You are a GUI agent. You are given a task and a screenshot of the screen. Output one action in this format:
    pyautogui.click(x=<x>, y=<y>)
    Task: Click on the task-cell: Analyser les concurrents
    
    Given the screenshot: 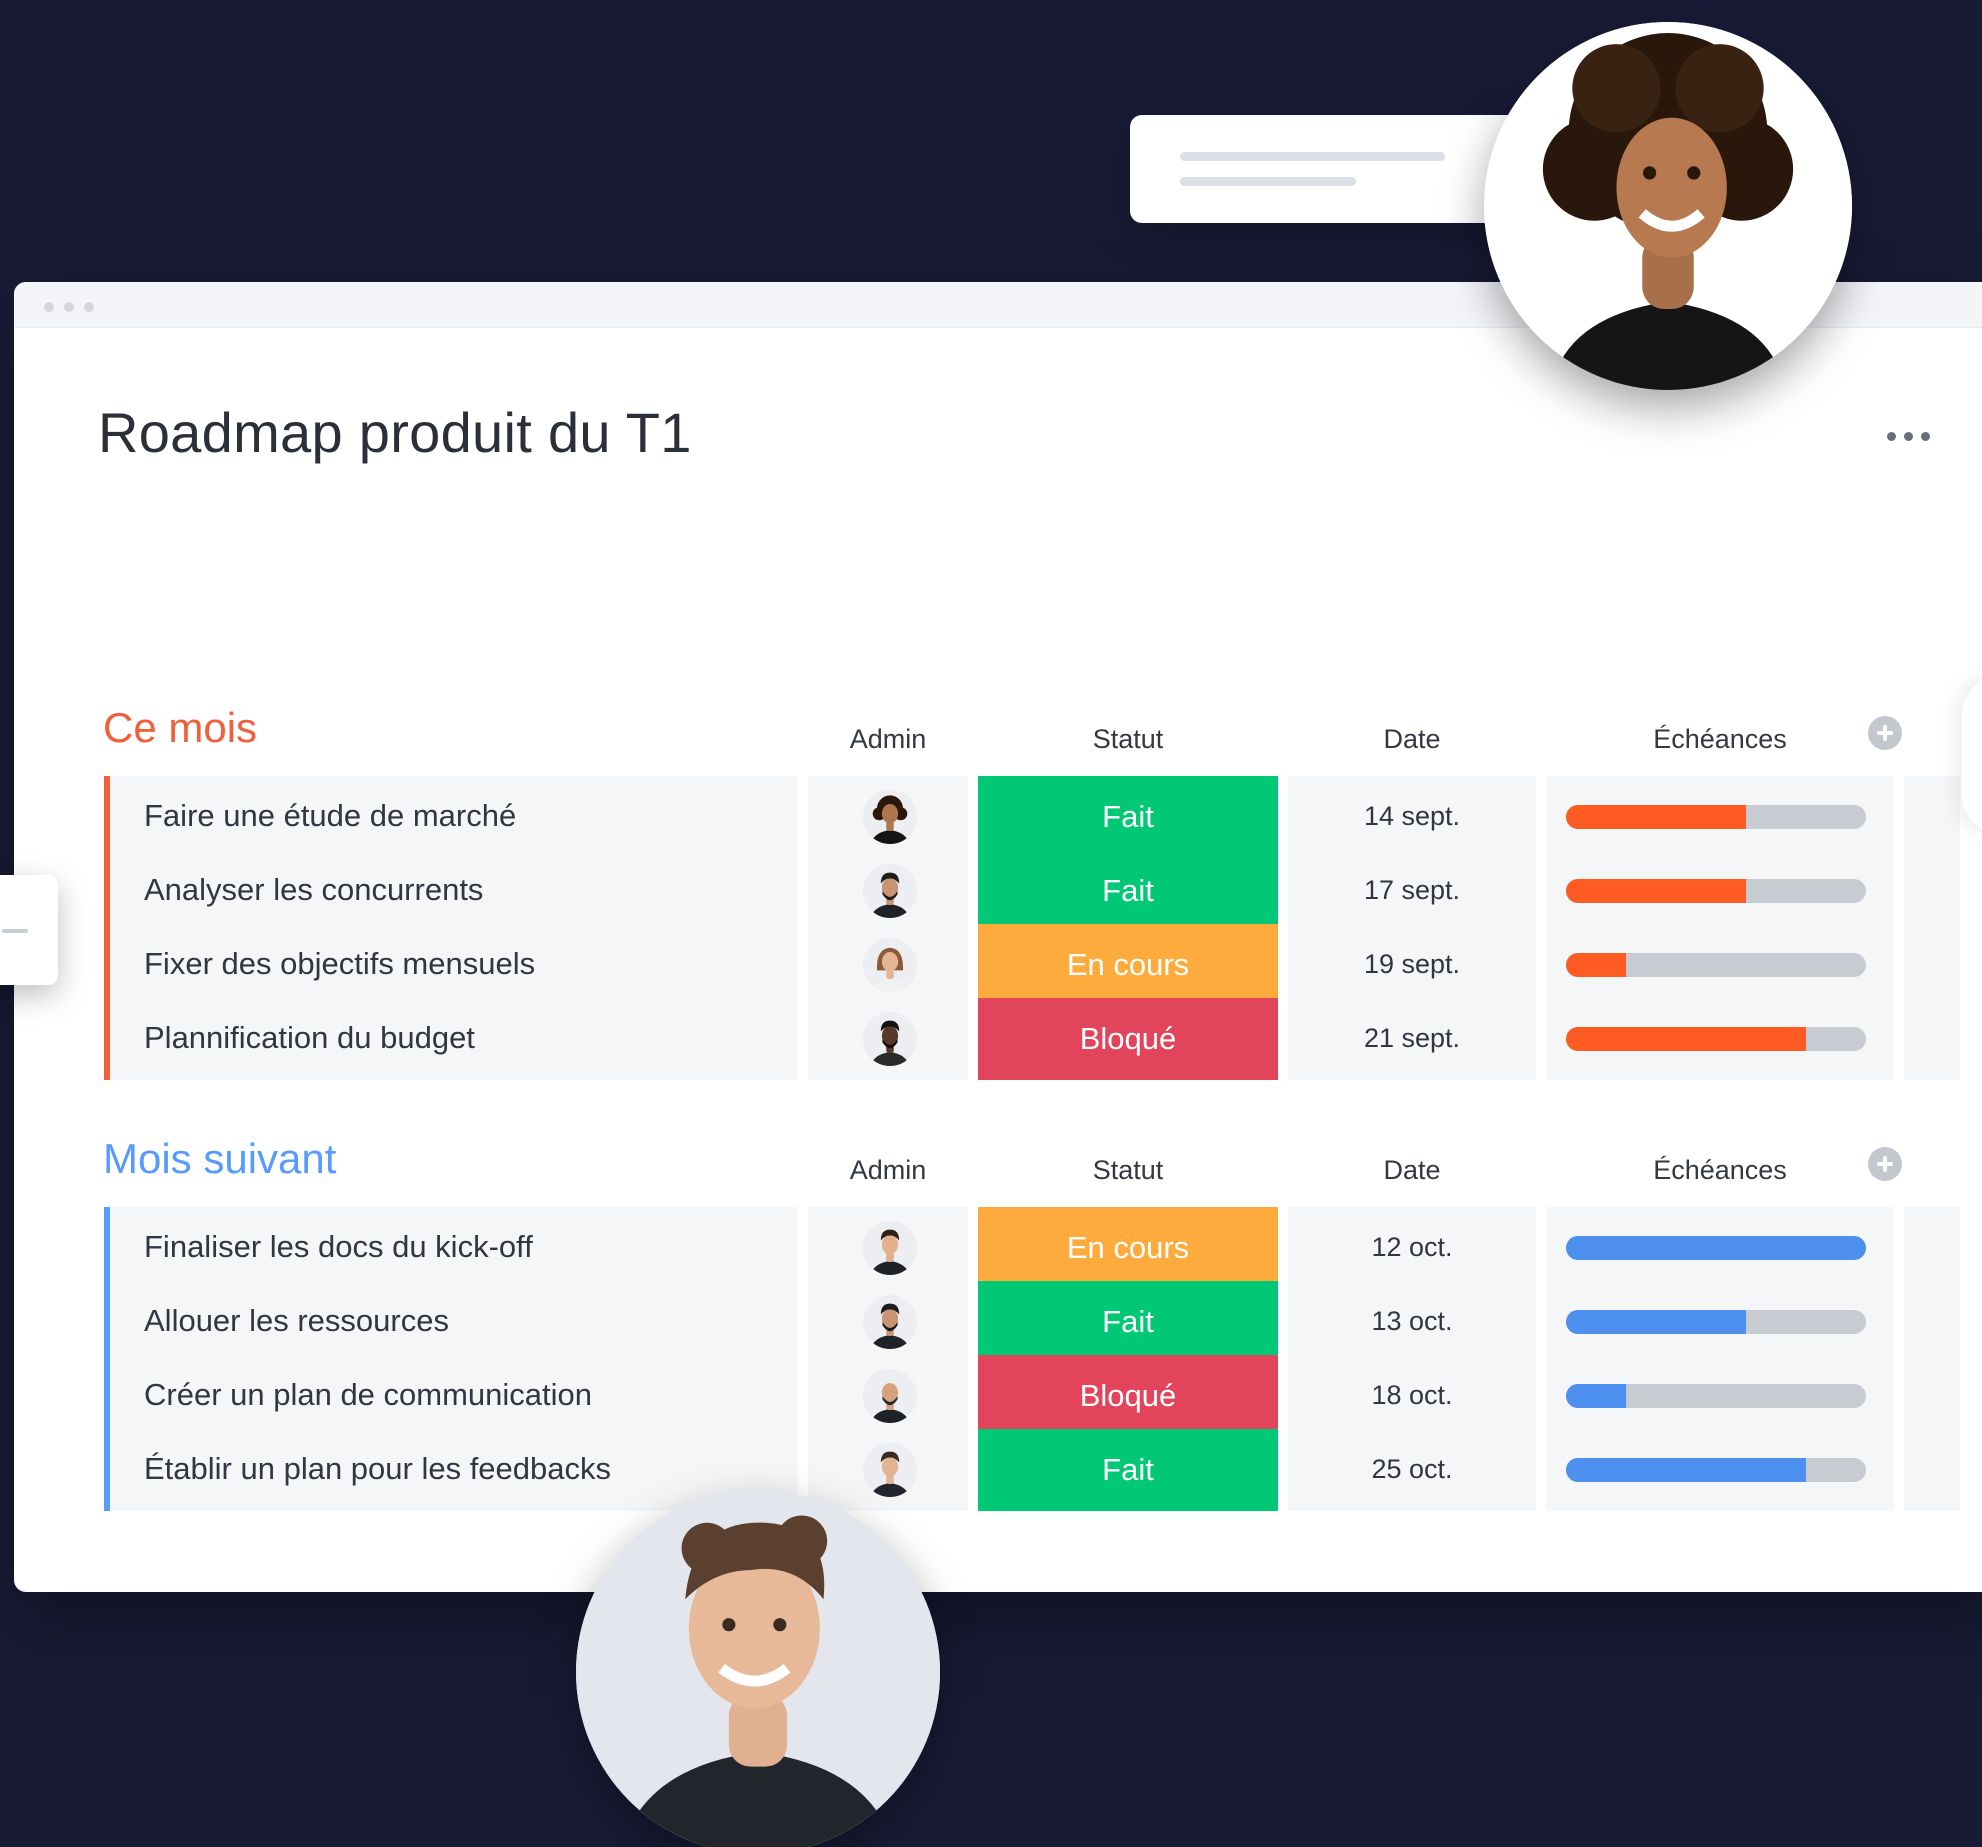 What is the action you would take?
    pyautogui.click(x=454, y=891)
    